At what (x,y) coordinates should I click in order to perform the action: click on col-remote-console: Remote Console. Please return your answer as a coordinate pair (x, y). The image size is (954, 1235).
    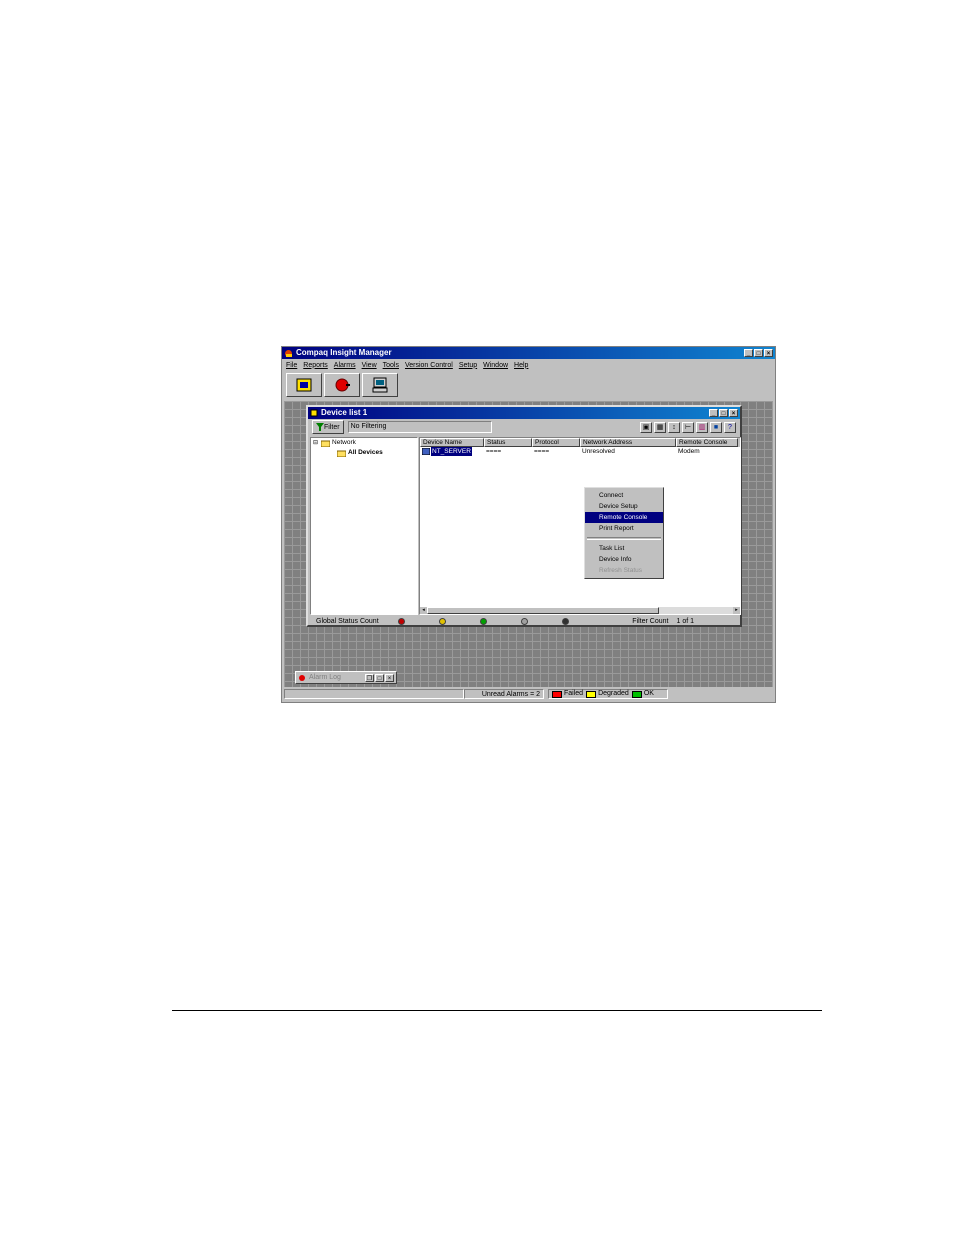
    Looking at the image, I should click on (707, 442).